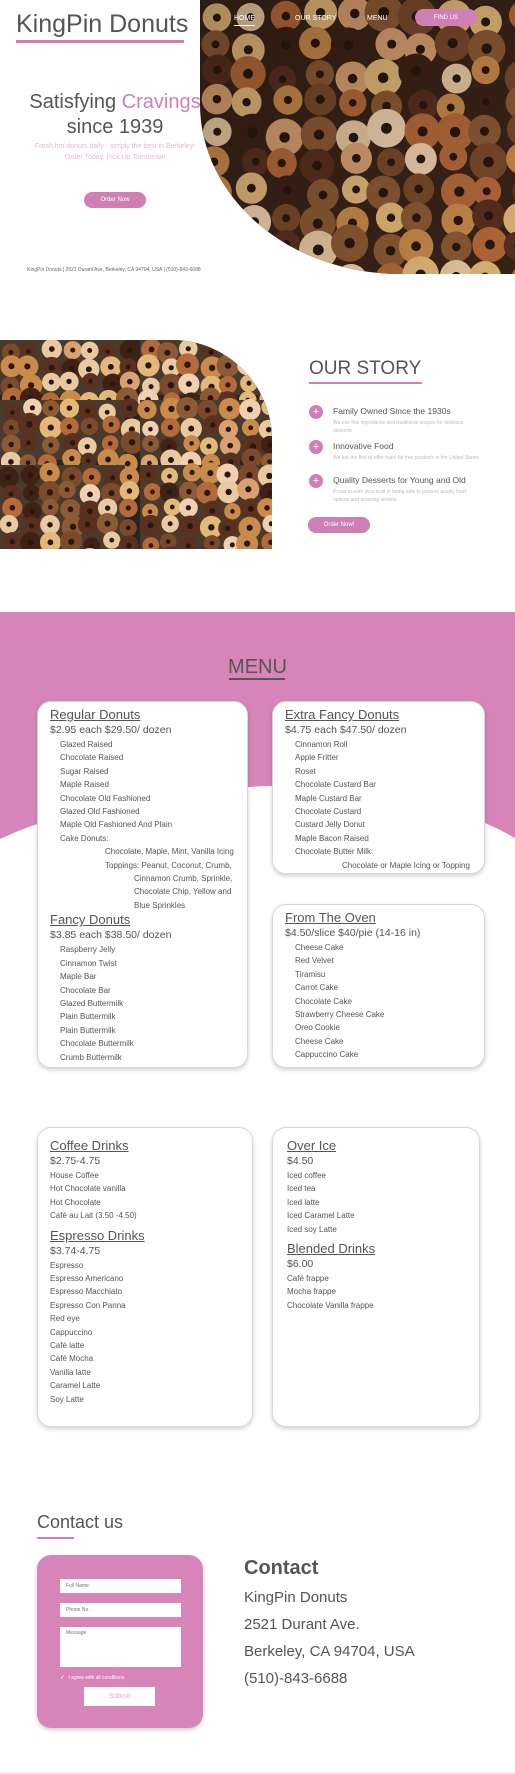 This screenshot has width=515, height=1774. What do you see at coordinates (102, 24) in the screenshot?
I see `brand-logo: KingPin Donuts` at bounding box center [102, 24].